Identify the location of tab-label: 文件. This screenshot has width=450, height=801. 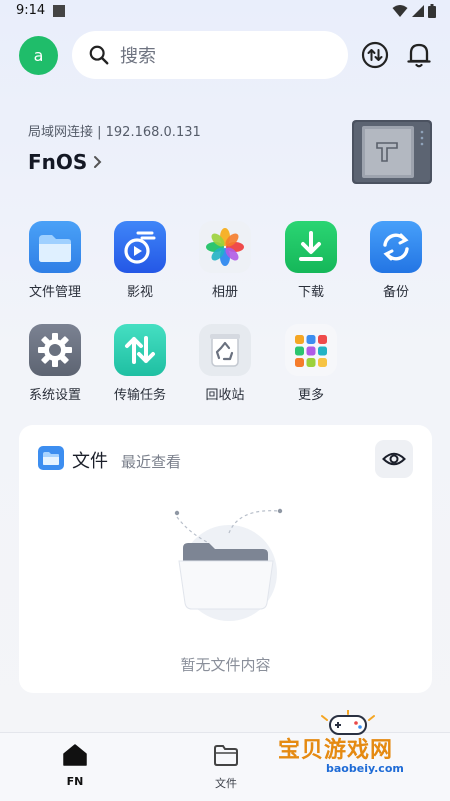
(226, 783).